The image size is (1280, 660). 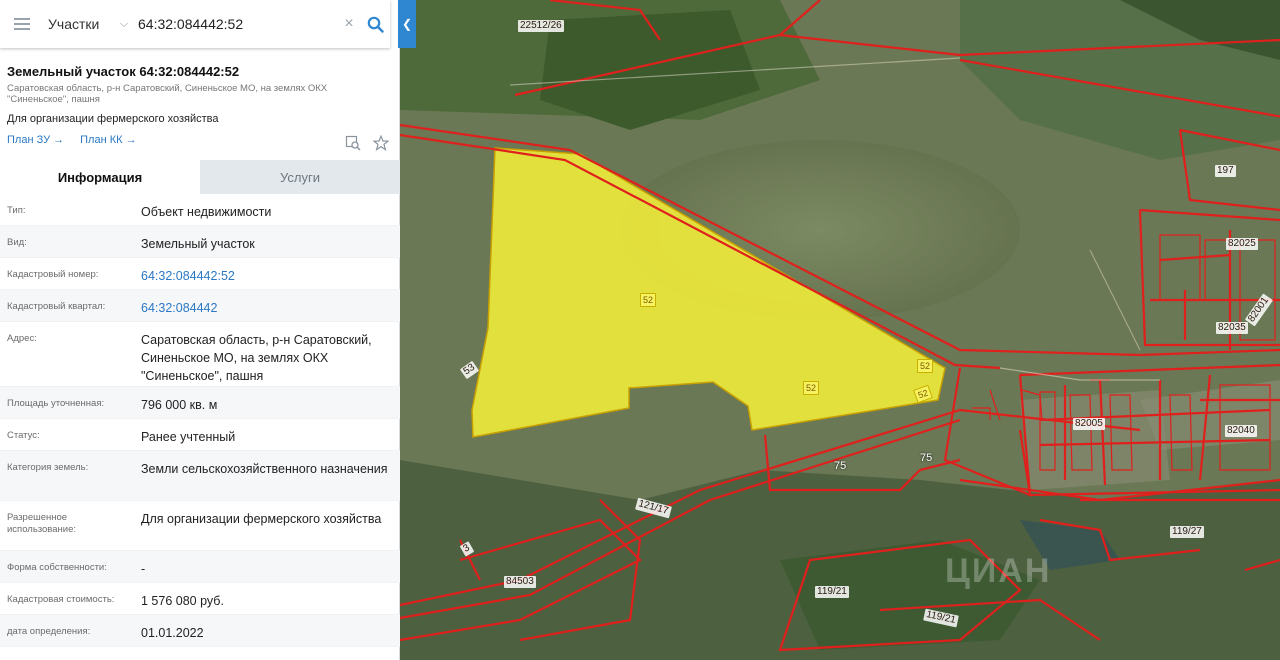 I want to click on map-label: 22512/26, so click(x=541, y=26).